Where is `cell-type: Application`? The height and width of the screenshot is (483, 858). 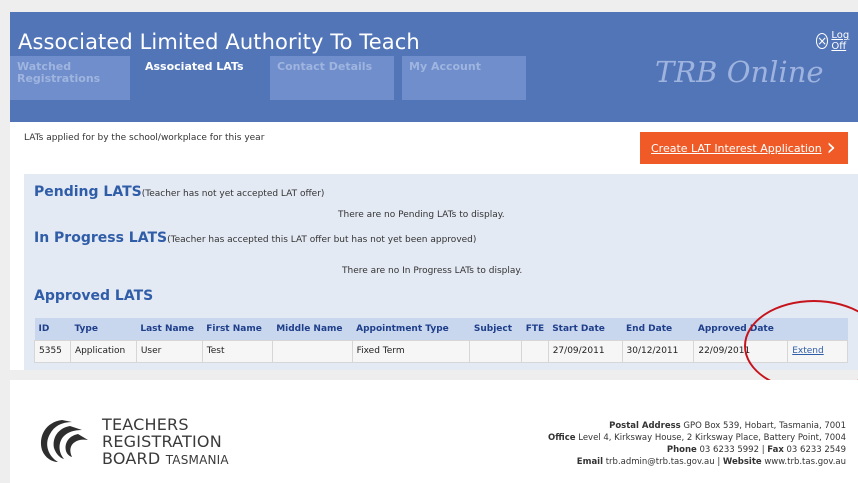
cell-type: Application is located at coordinates (103, 351).